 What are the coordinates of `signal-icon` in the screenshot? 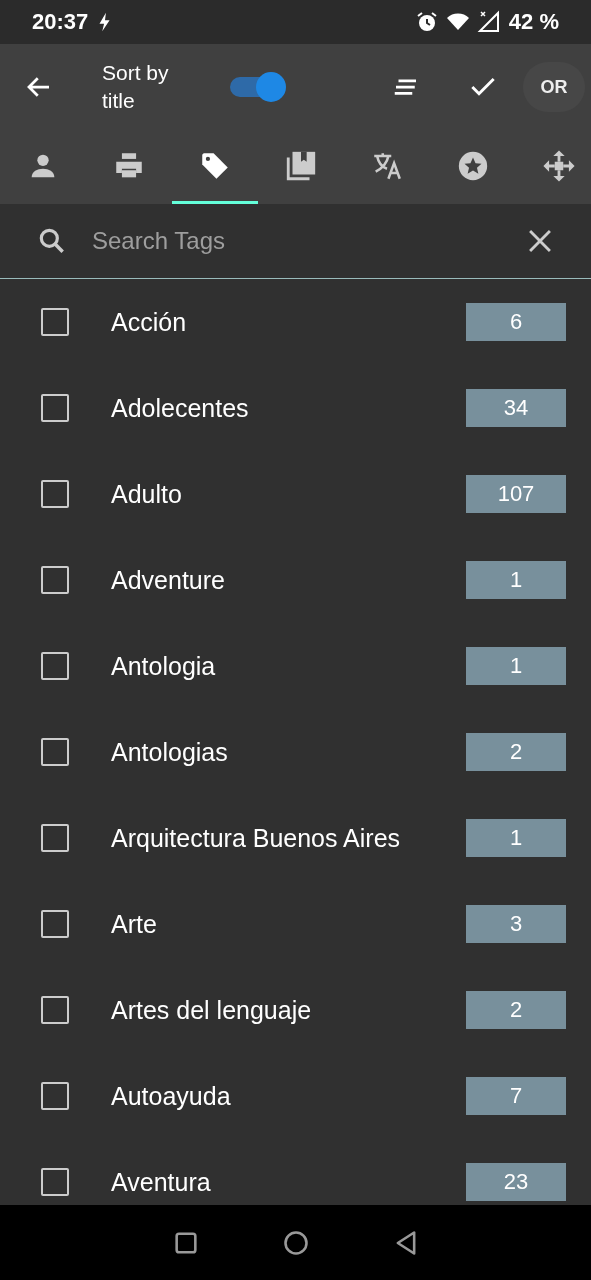 It's located at (488, 22).